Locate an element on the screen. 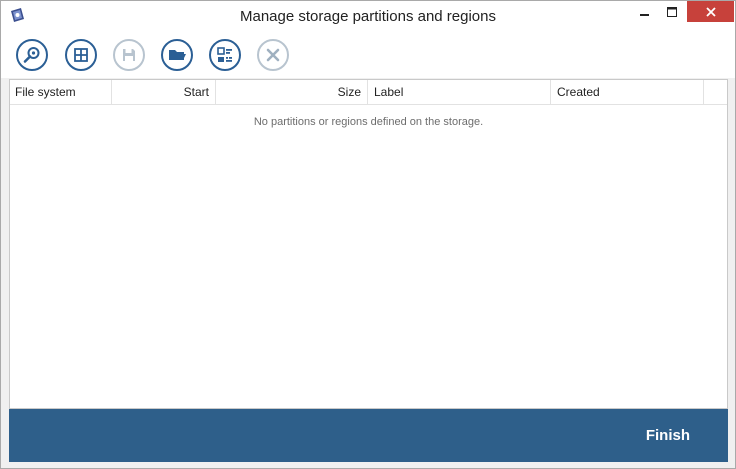 This screenshot has height=469, width=736. minimize-button is located at coordinates (645, 11).